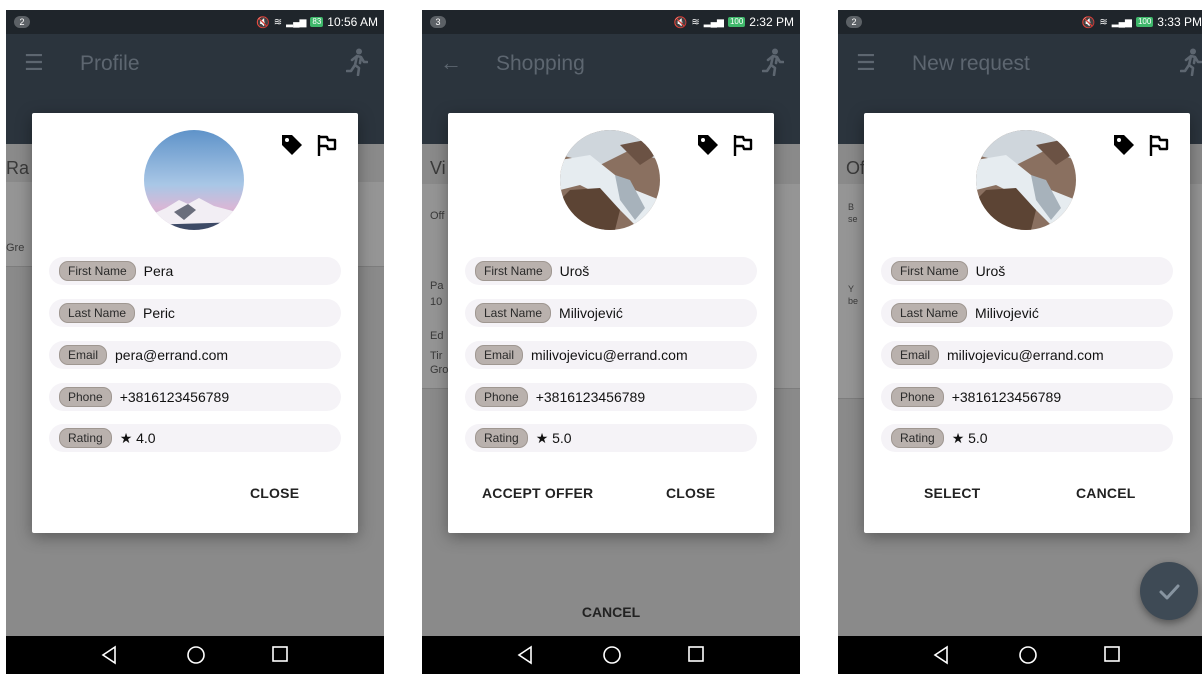  Describe the element at coordinates (990, 271) in the screenshot. I see `field-value: Uroš` at that location.